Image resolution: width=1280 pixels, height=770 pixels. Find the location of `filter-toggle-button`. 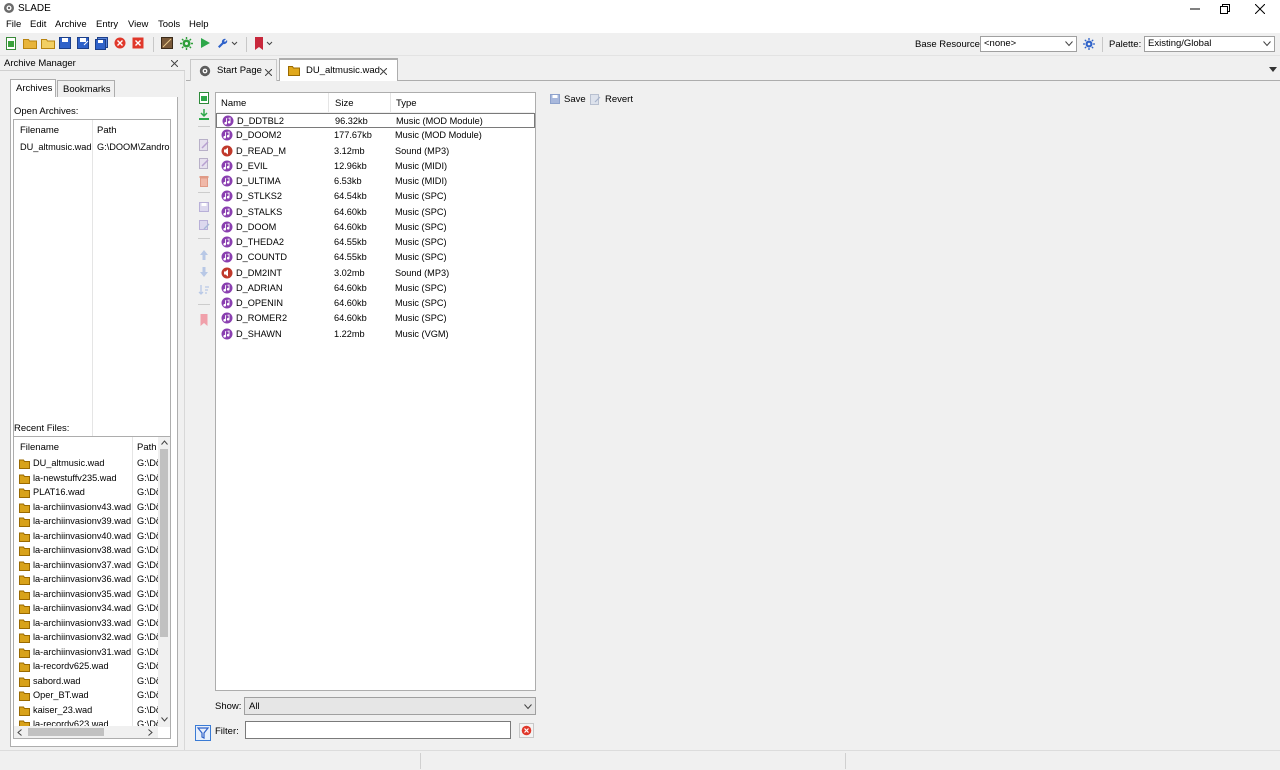

filter-toggle-button is located at coordinates (203, 733).